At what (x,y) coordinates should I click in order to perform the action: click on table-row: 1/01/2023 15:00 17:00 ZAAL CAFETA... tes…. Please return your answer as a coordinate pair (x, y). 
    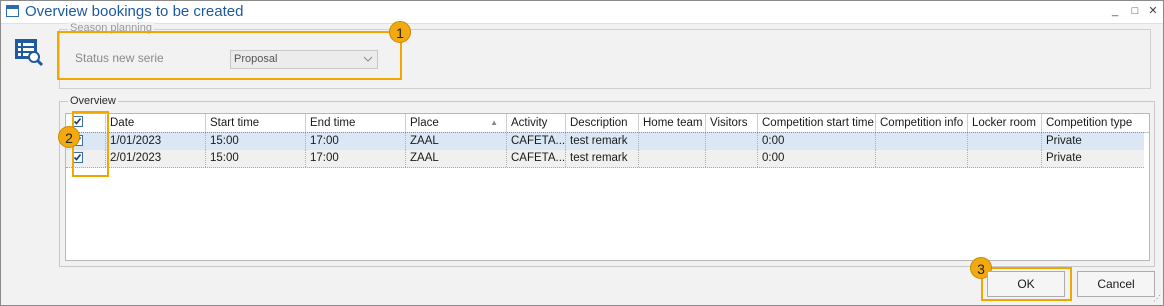
    Looking at the image, I should click on (605, 141).